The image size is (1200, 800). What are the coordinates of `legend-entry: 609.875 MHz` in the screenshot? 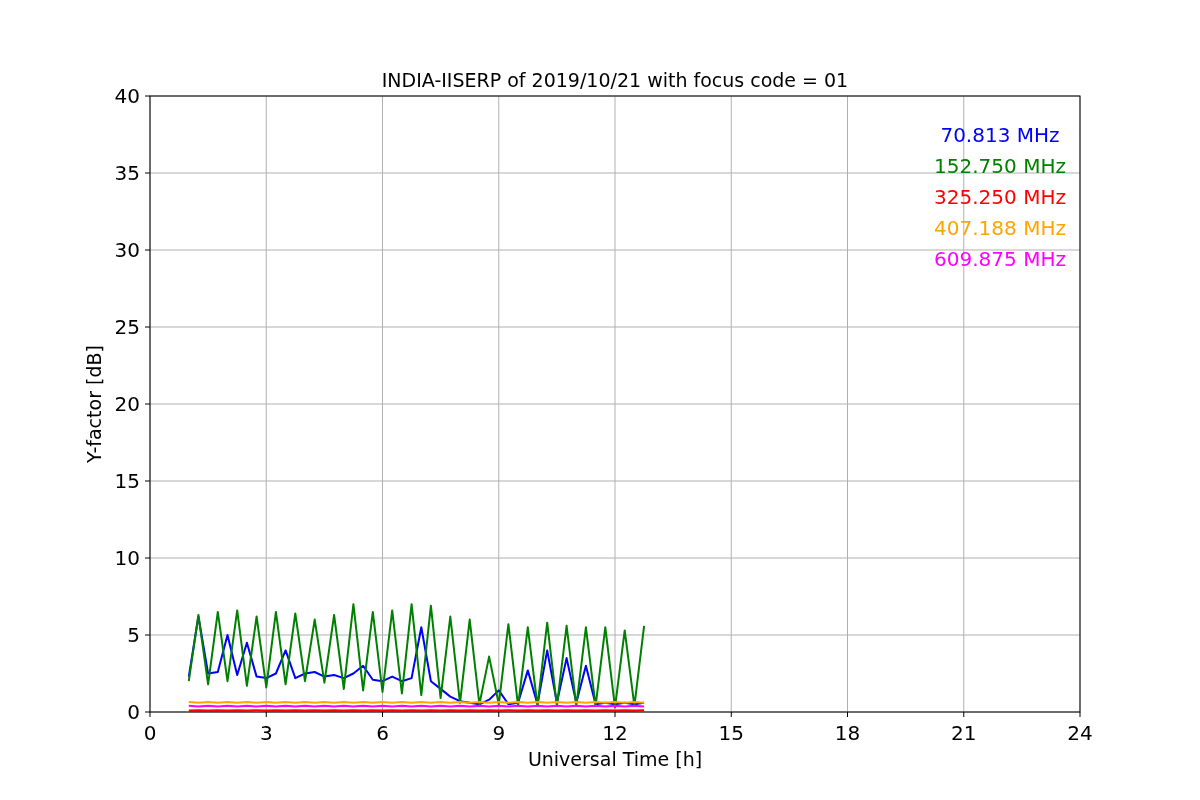 It's located at (1000, 259).